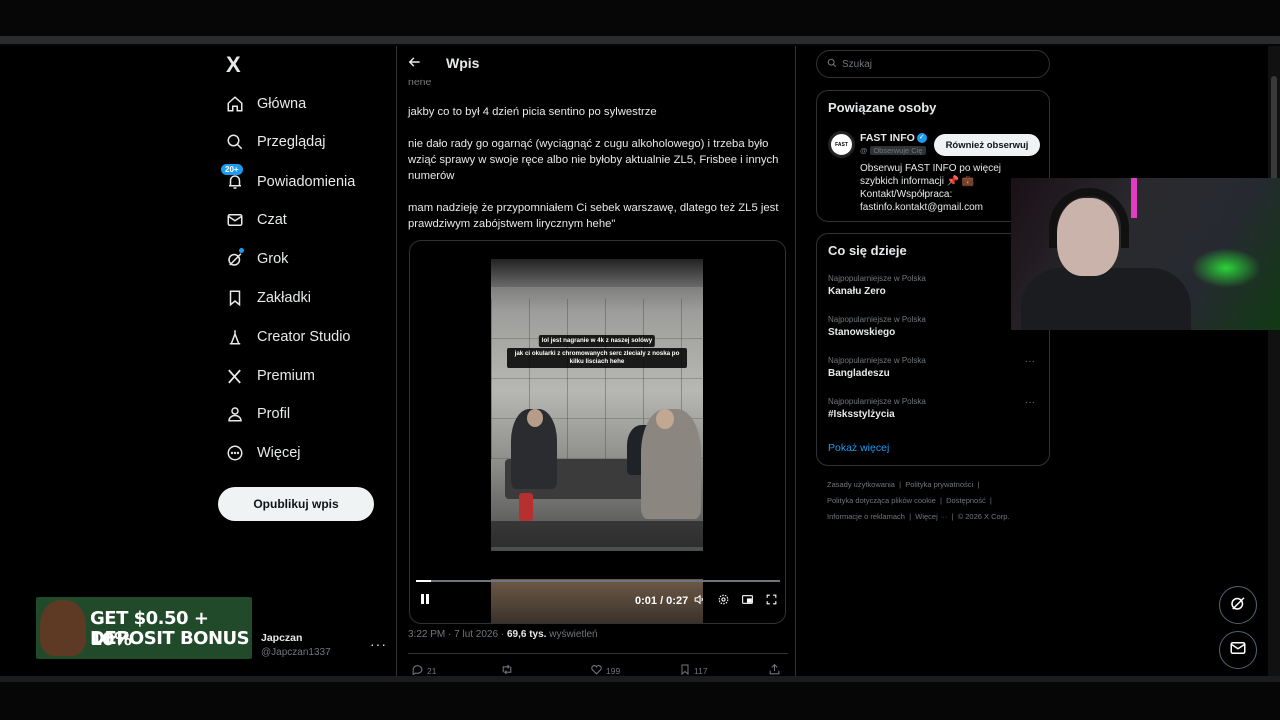  What do you see at coordinates (861, 484) in the screenshot?
I see `footer-terms-link: Zasady użytkowania` at bounding box center [861, 484].